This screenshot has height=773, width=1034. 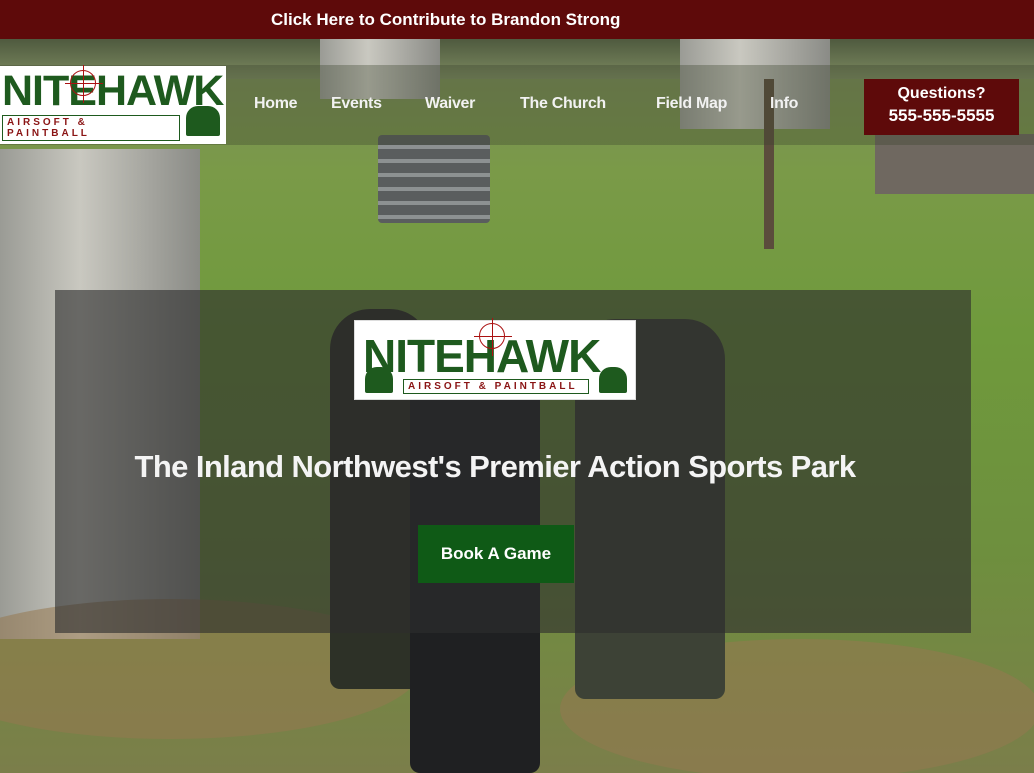 What do you see at coordinates (276, 104) in the screenshot?
I see `nav-home: Home` at bounding box center [276, 104].